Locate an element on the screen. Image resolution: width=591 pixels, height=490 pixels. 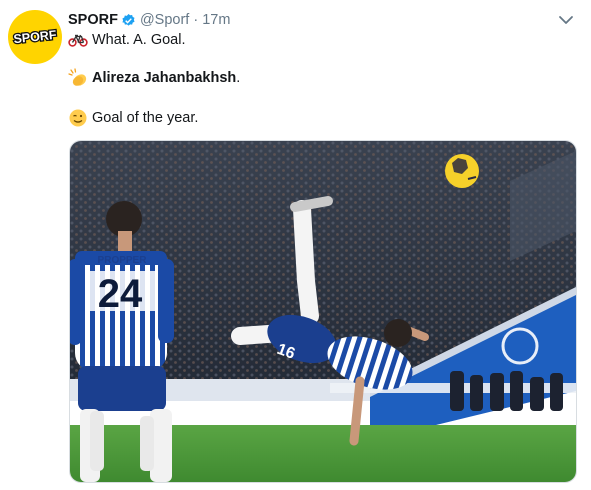
tweet-text-line-1: What. A. Goal. is located at coordinates (127, 40).